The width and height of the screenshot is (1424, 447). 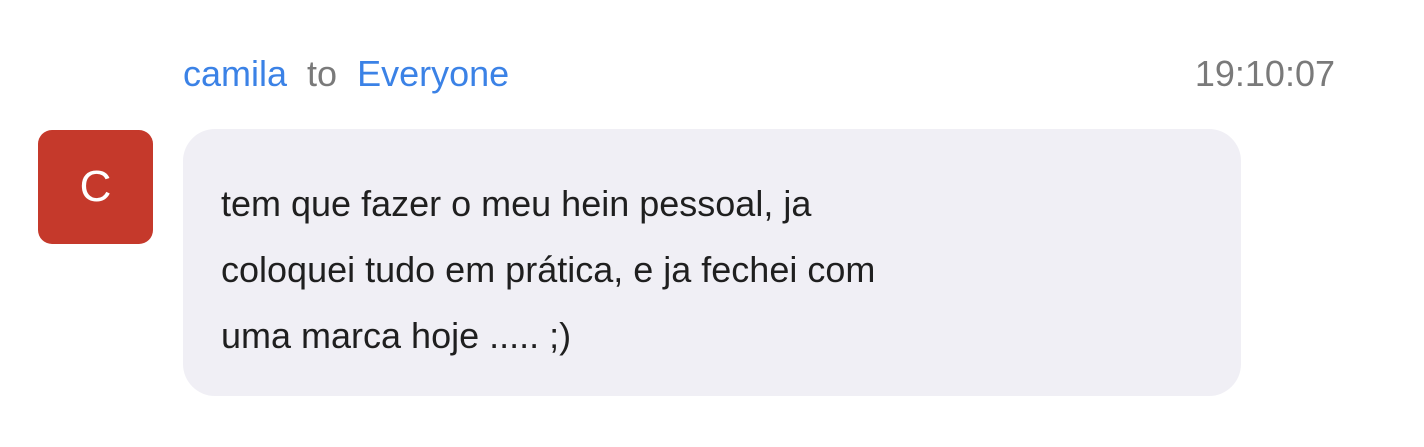 I want to click on message-header: camila to Everyone 19:10:07, so click(x=759, y=74).